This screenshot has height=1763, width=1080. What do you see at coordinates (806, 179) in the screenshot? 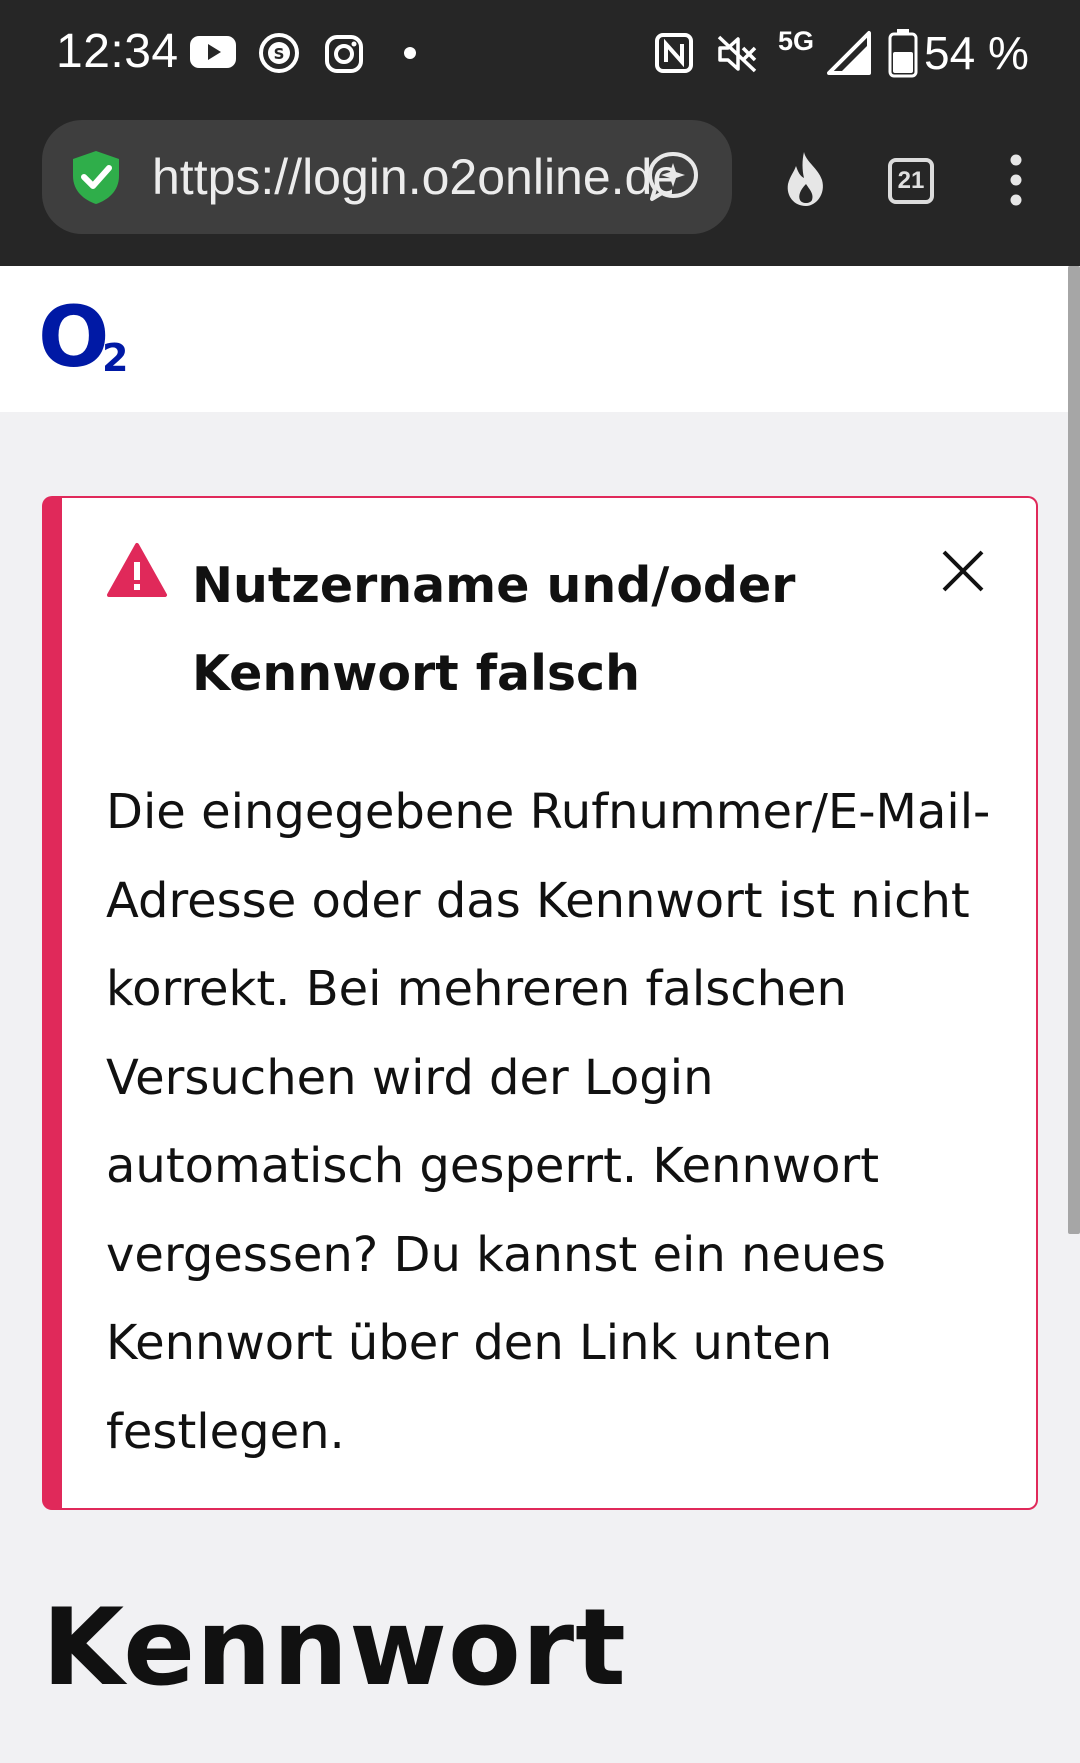
I see `fire-icon` at bounding box center [806, 179].